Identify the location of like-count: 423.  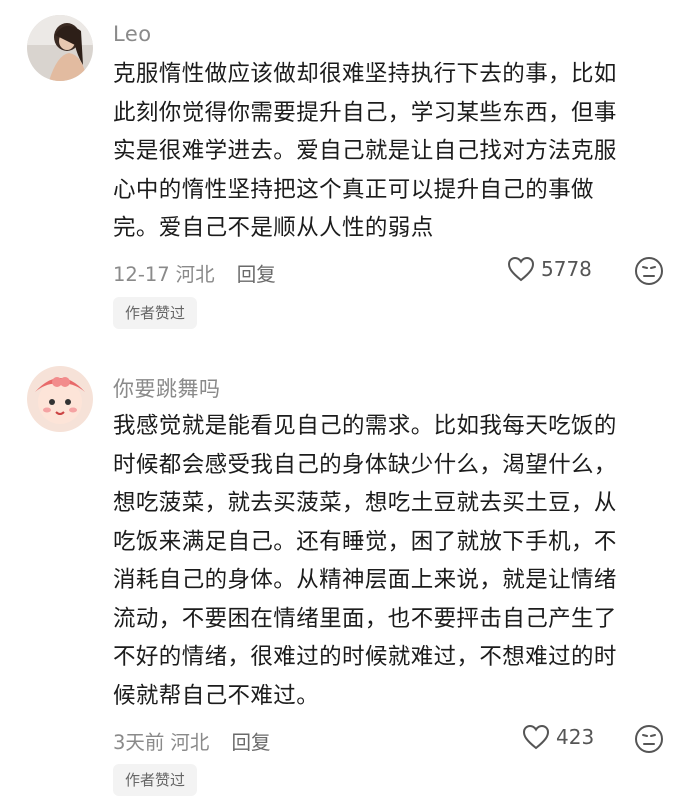
(575, 737).